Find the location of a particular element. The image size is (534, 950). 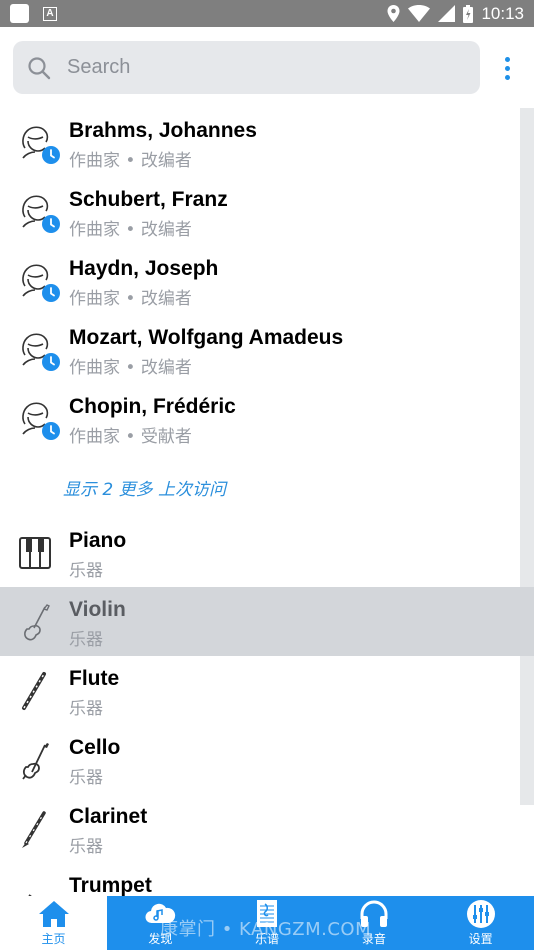

nav-discover: 发现 is located at coordinates (160, 923).